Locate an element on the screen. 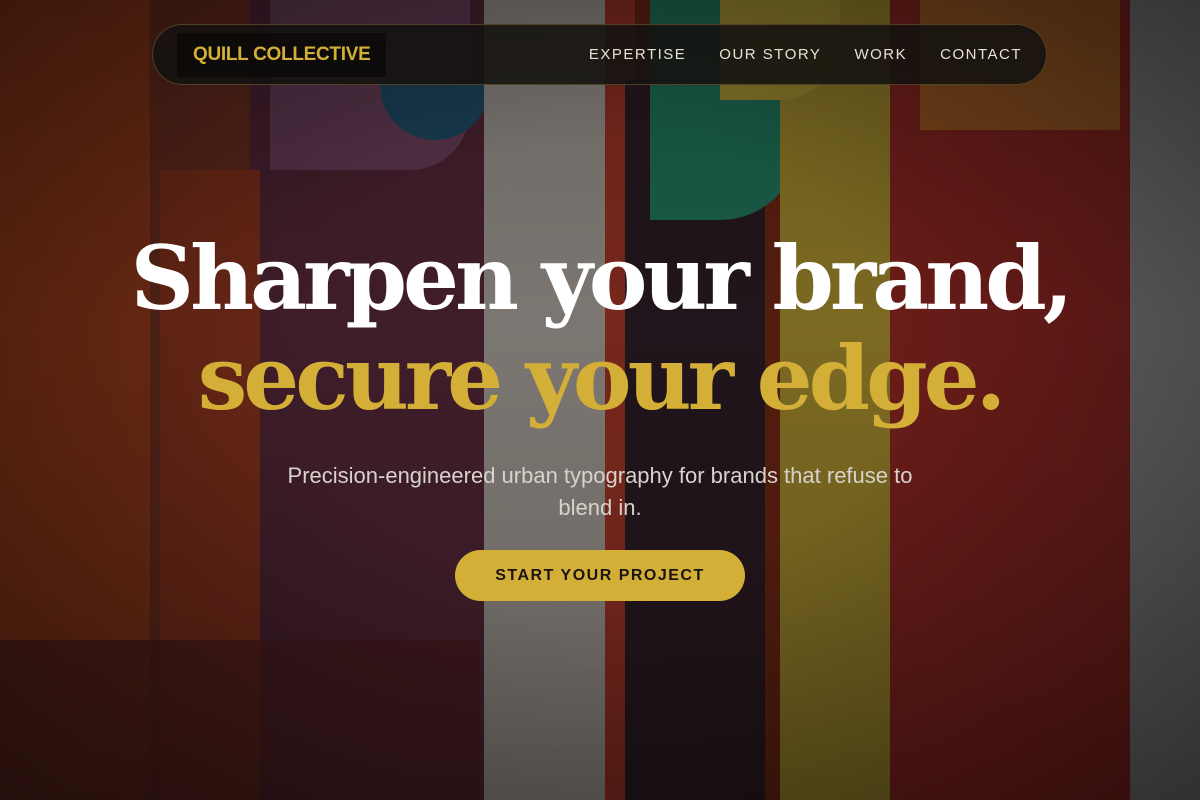 The image size is (1200, 800). brand-logo: QUILL COLLECTIVE is located at coordinates (282, 54).